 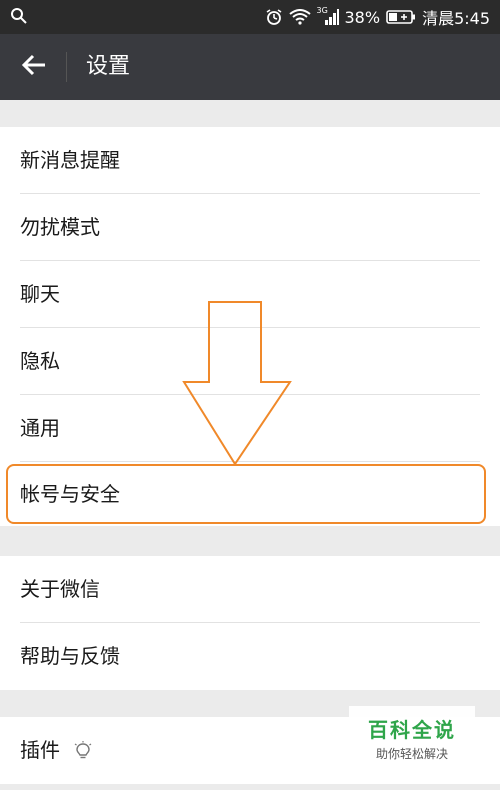 I want to click on battery-percent: 38%, so click(x=362, y=17).